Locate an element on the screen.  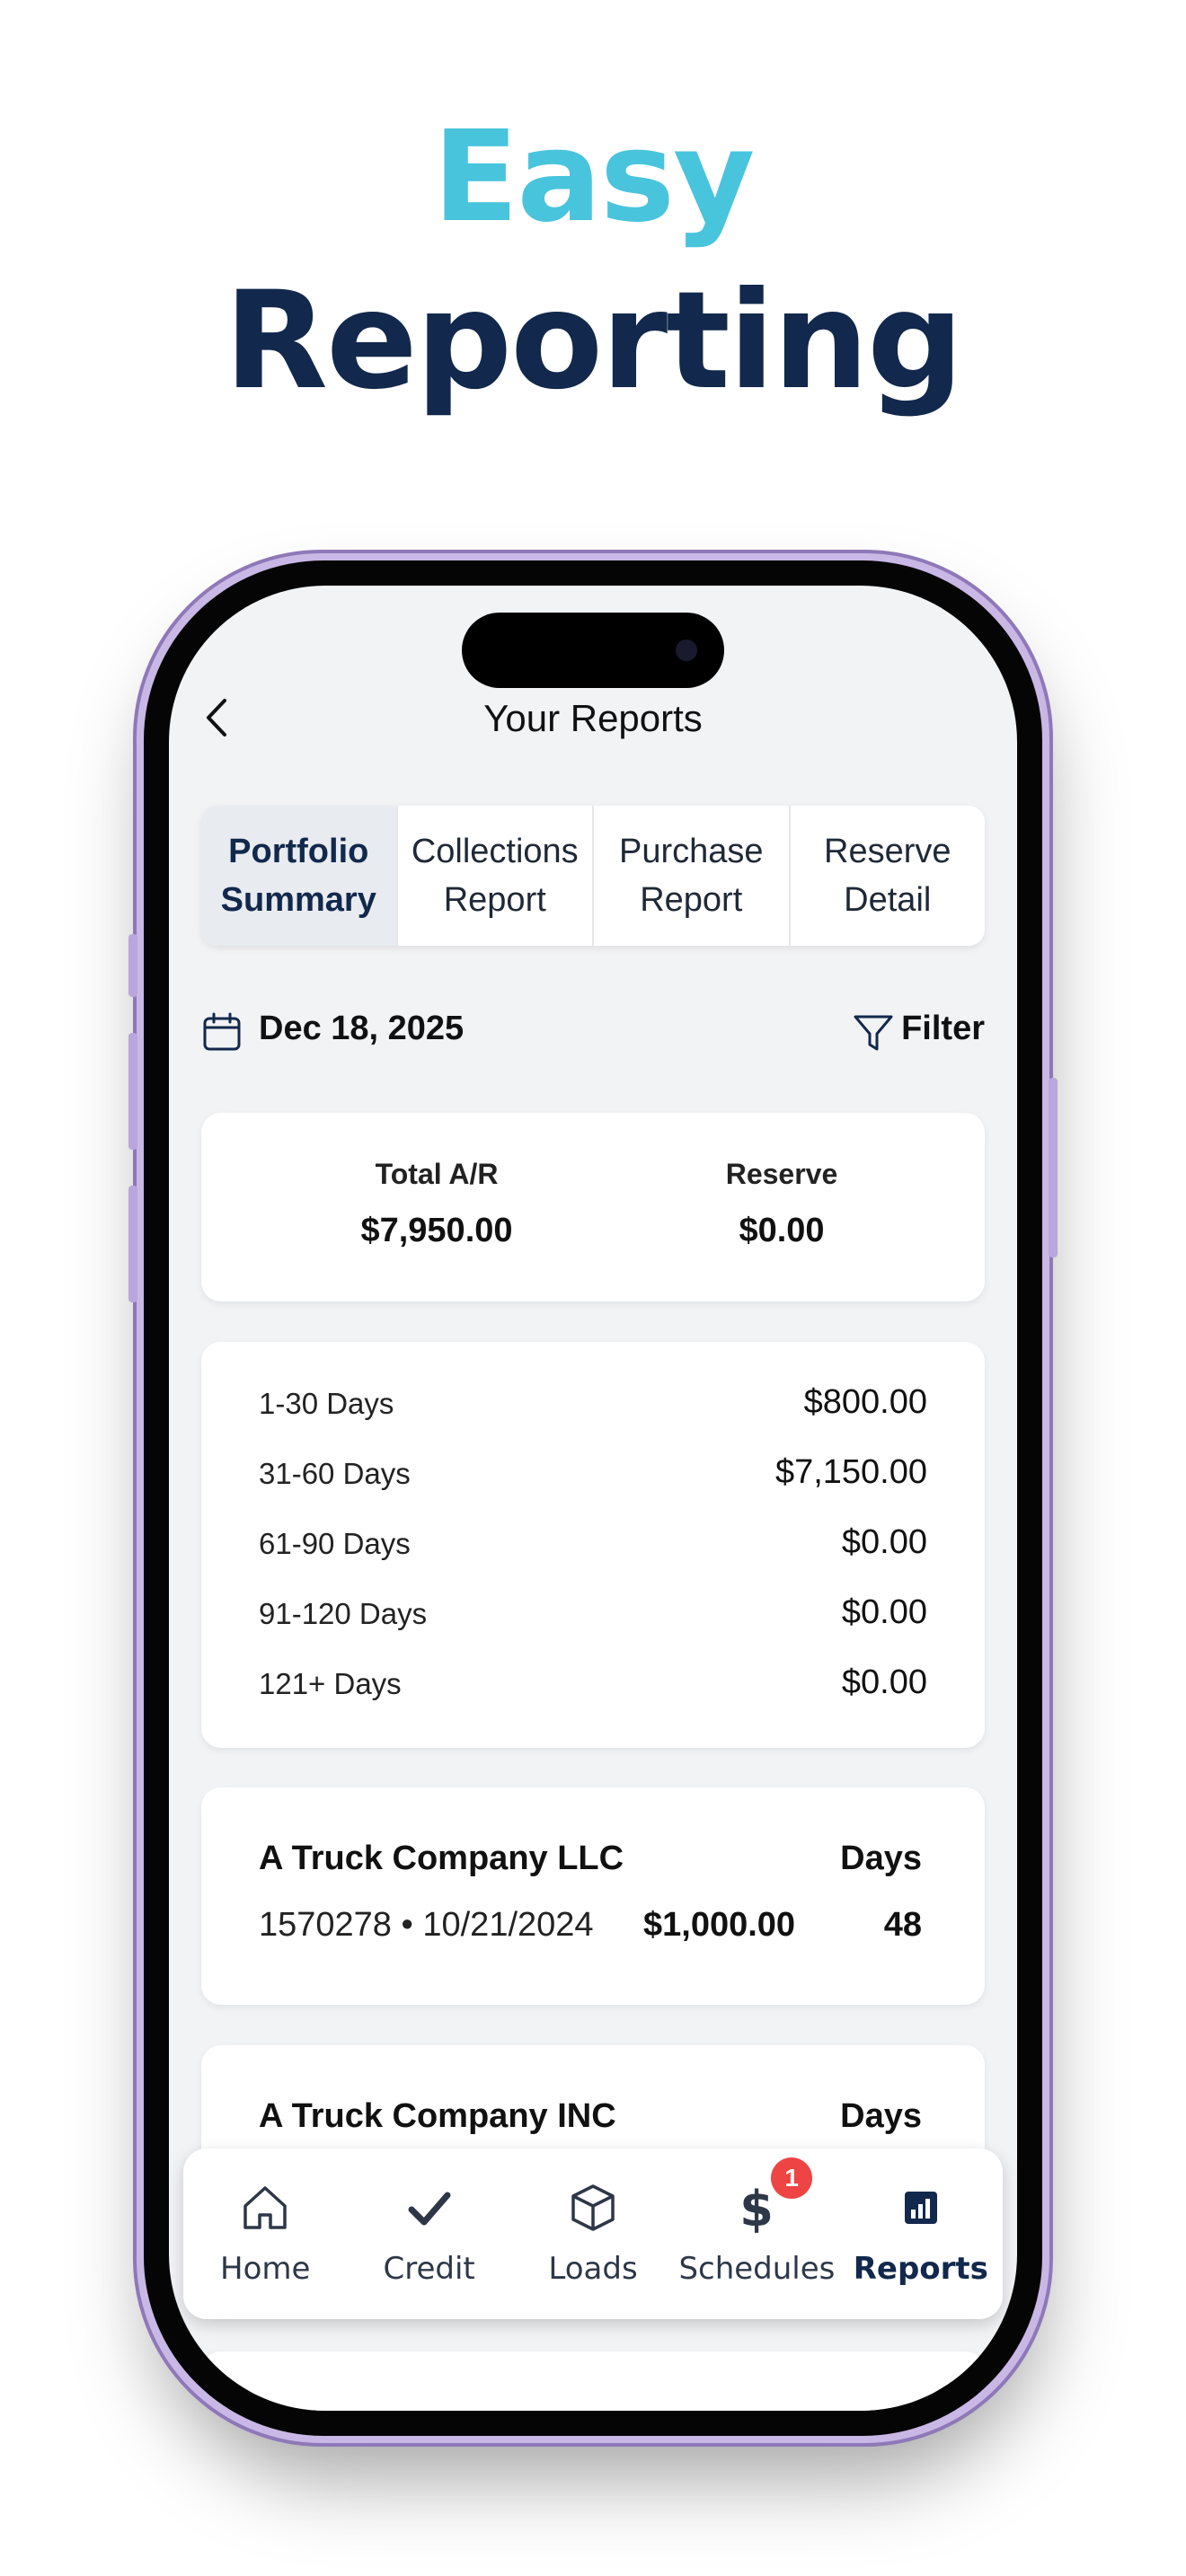
filter-icon is located at coordinates (873, 1032).